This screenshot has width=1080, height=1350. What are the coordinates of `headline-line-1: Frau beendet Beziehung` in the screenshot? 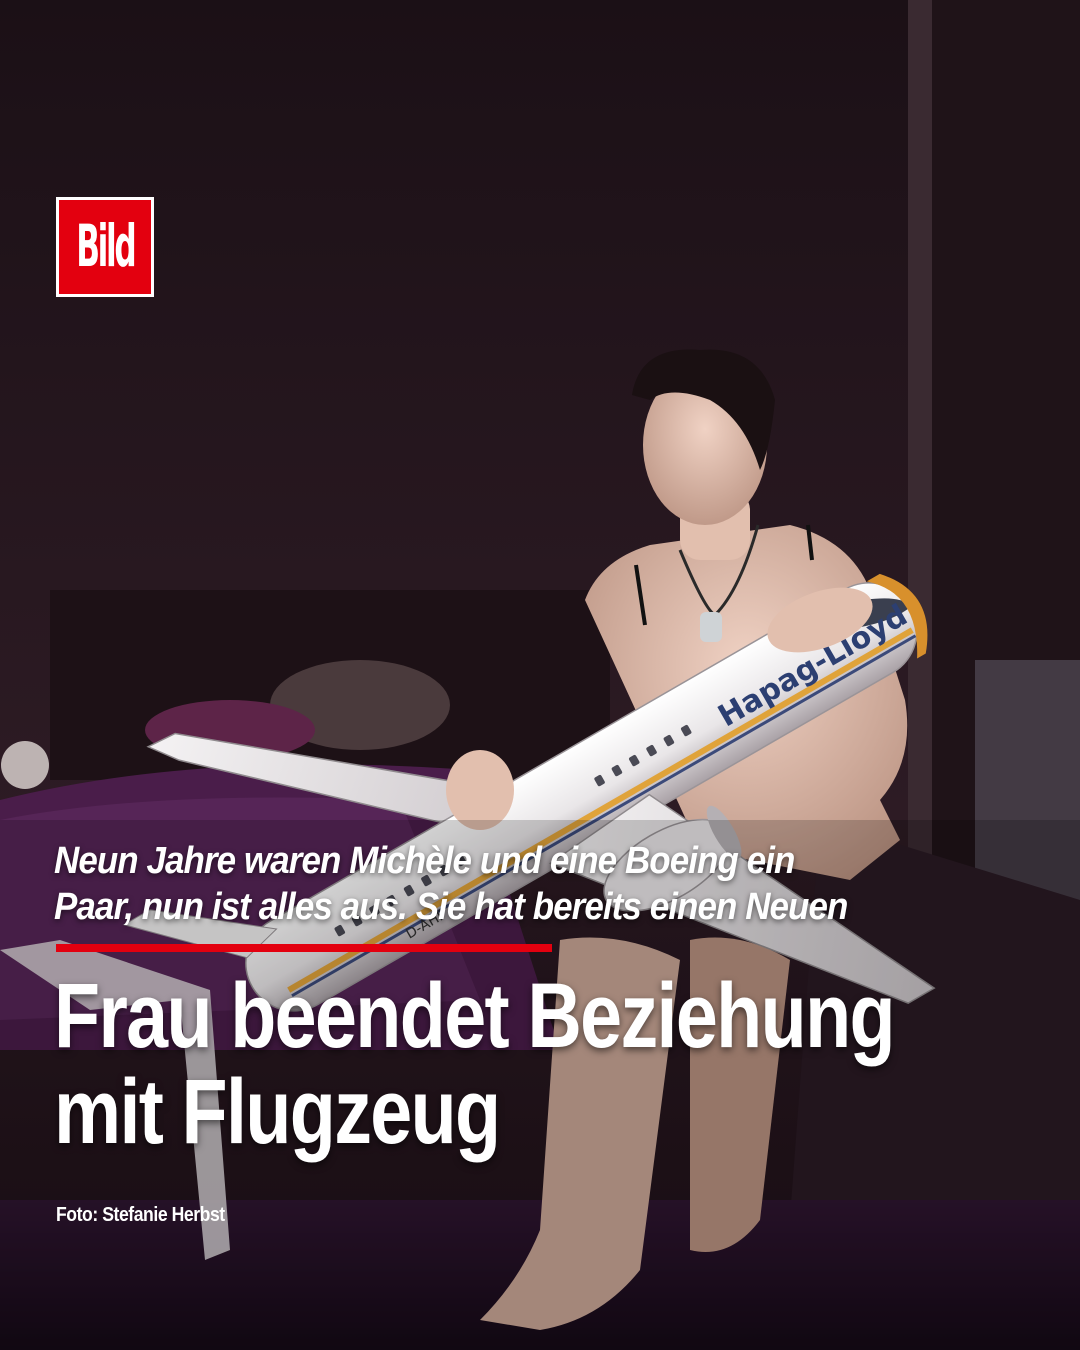 It's located at (475, 1016).